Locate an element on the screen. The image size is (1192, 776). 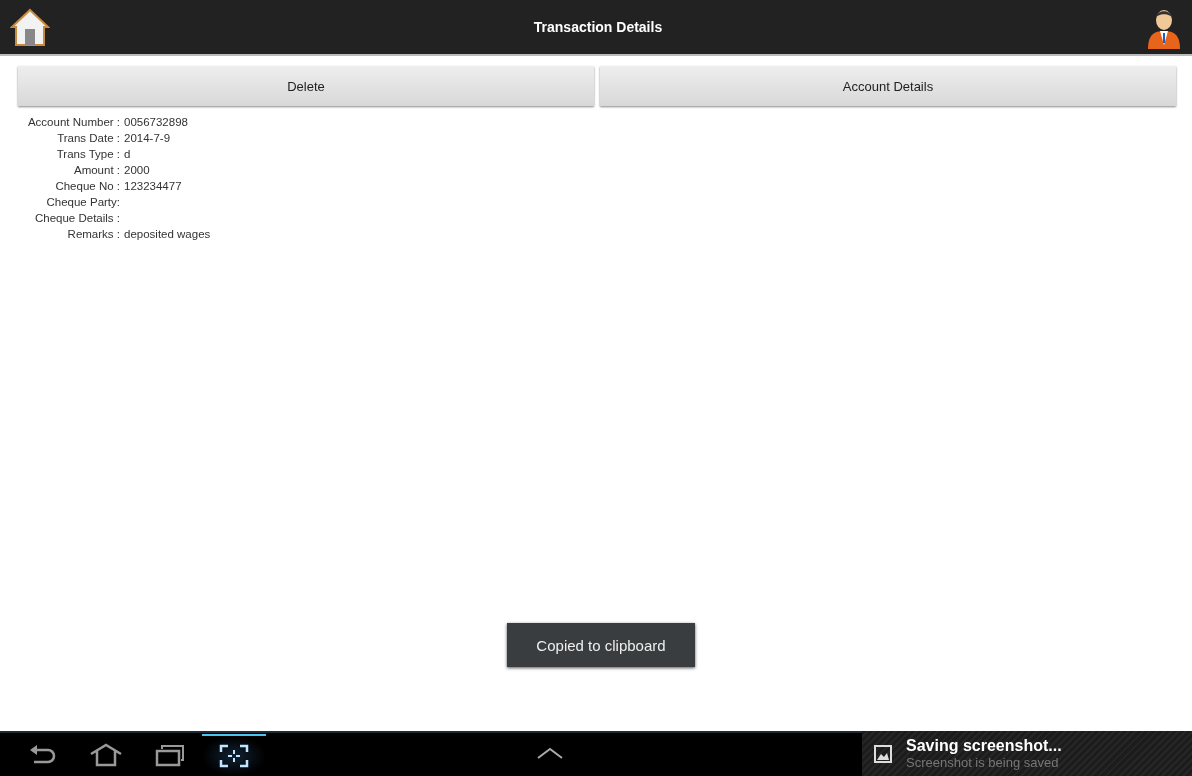
field-label: Account Number : is located at coordinates (73, 122).